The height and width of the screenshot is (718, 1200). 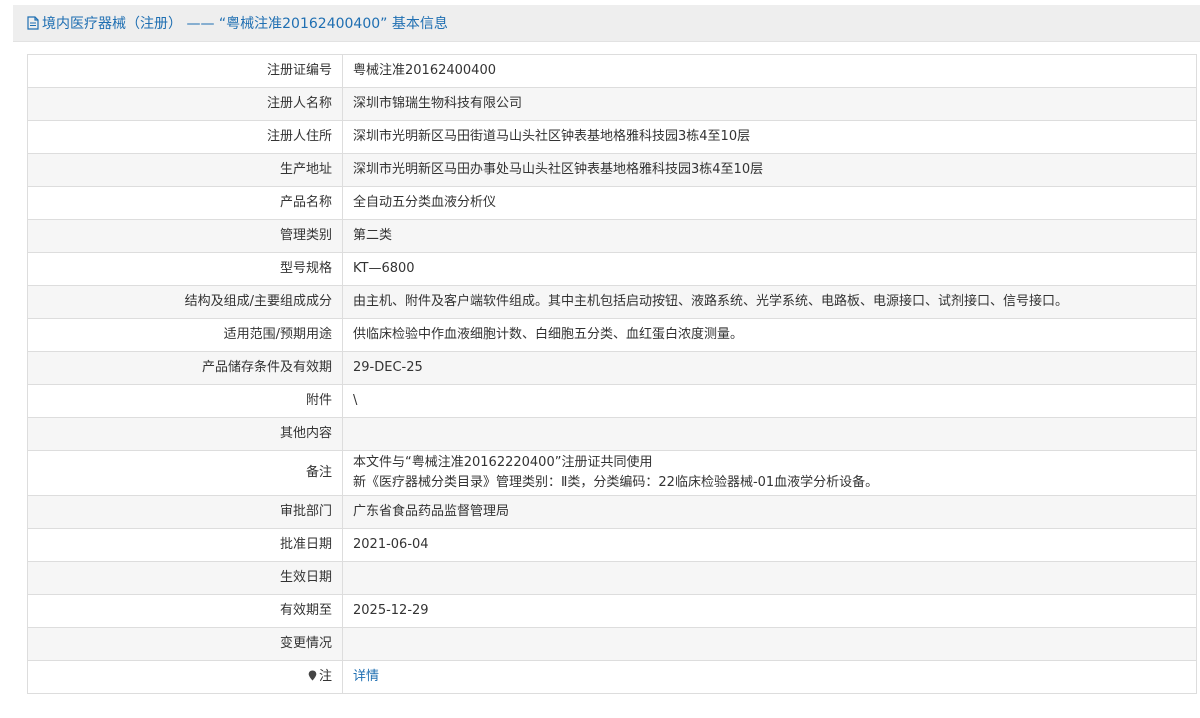 I want to click on row-label: 注册人住所, so click(x=185, y=137).